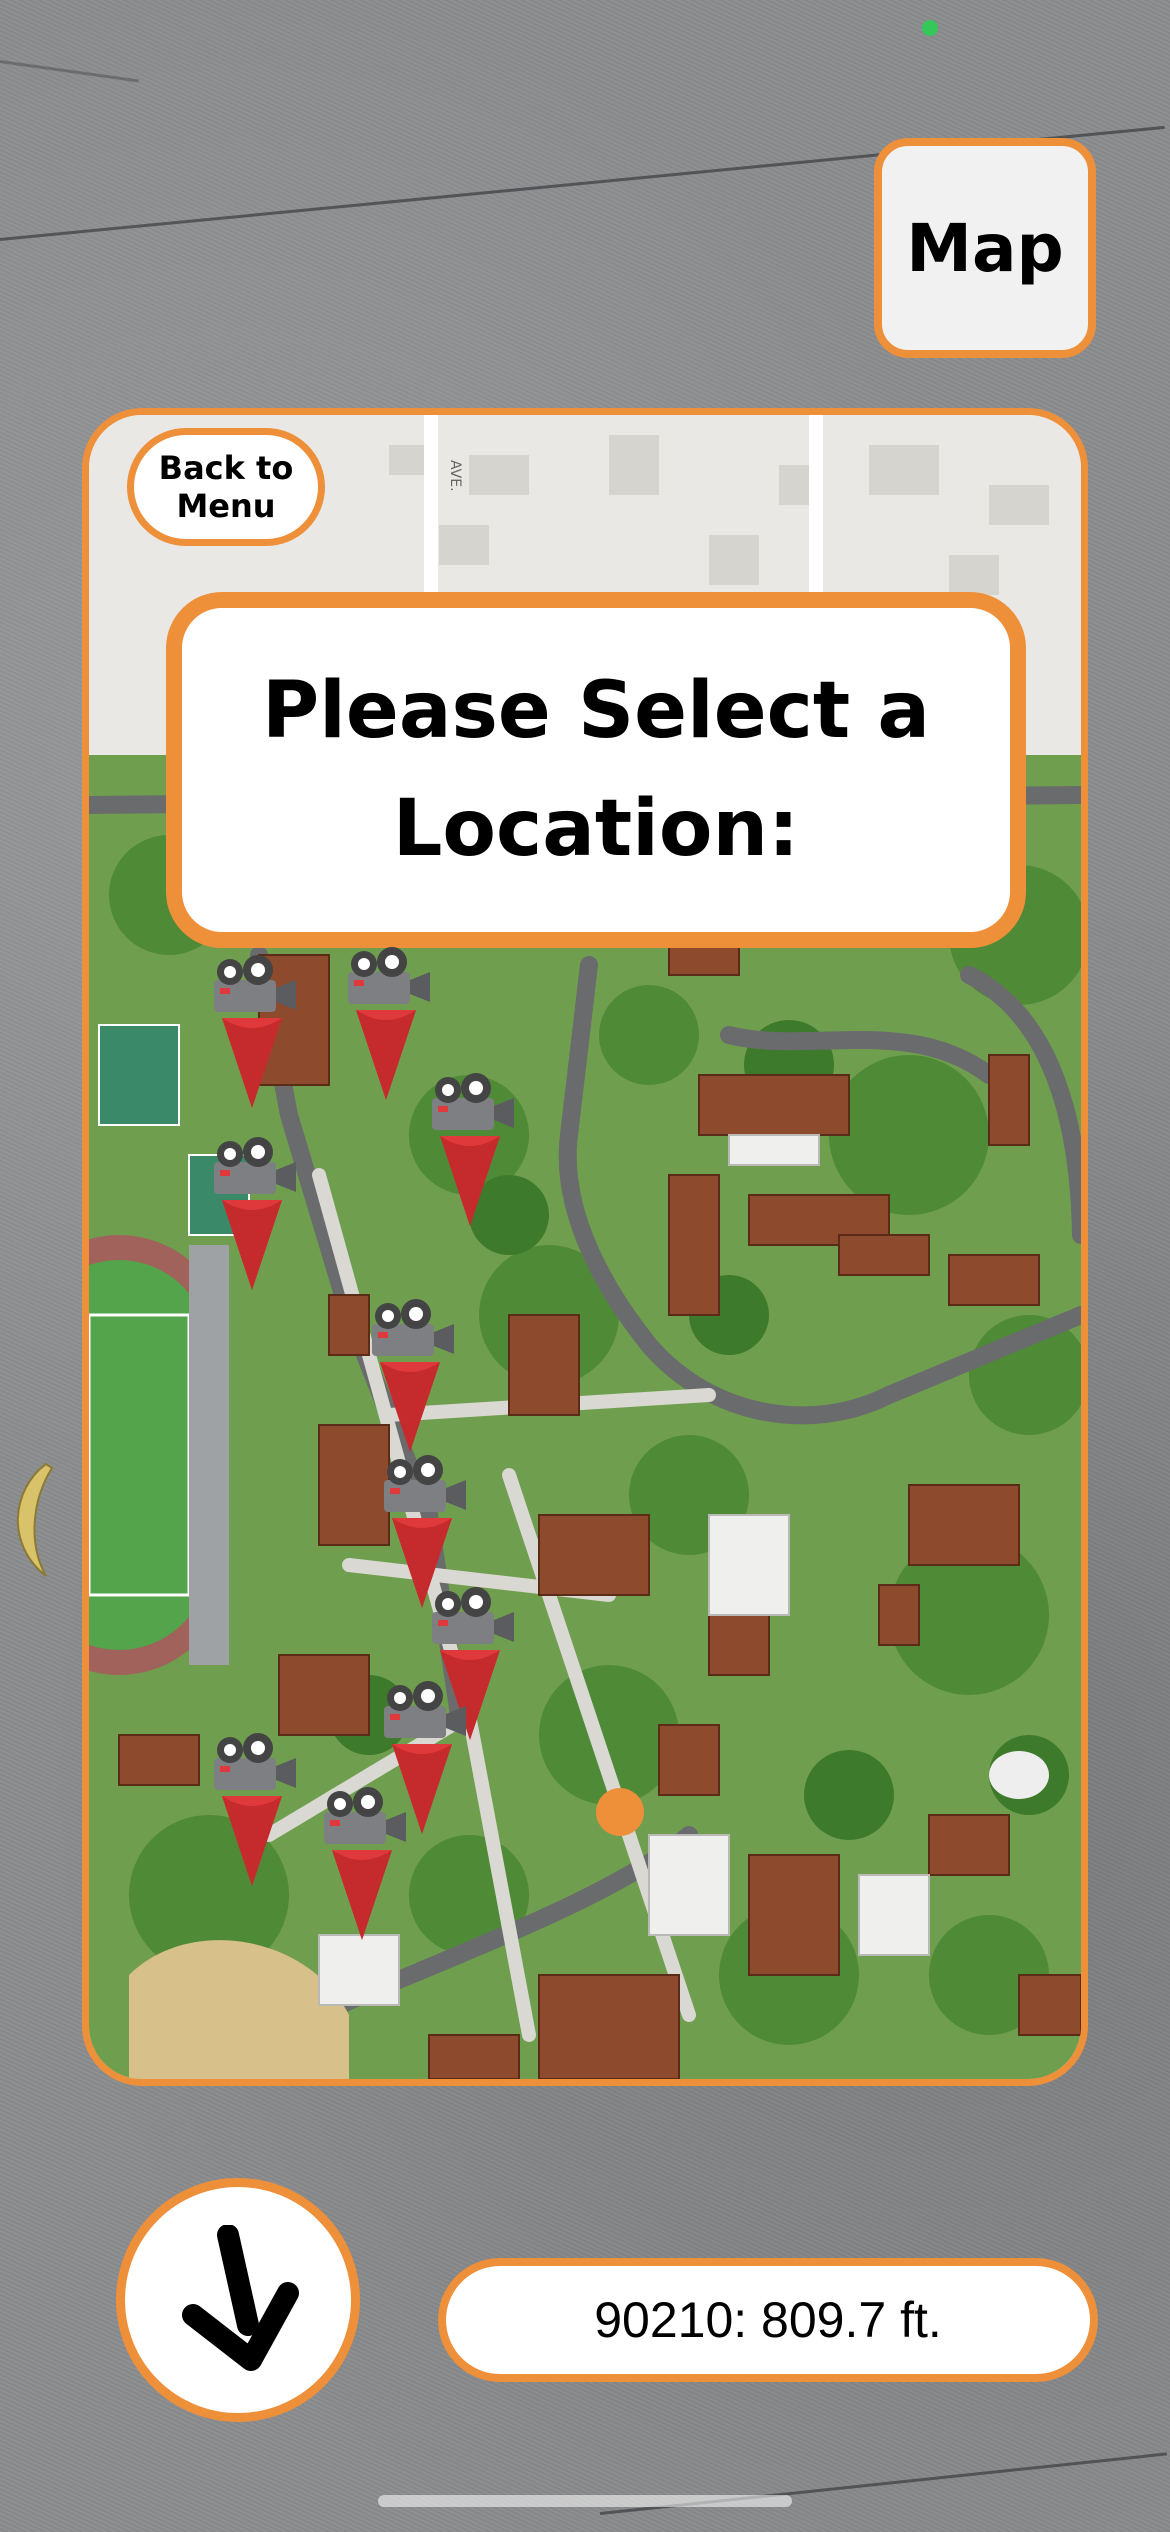 The width and height of the screenshot is (1170, 2532). I want to click on banana-object, so click(35, 1519).